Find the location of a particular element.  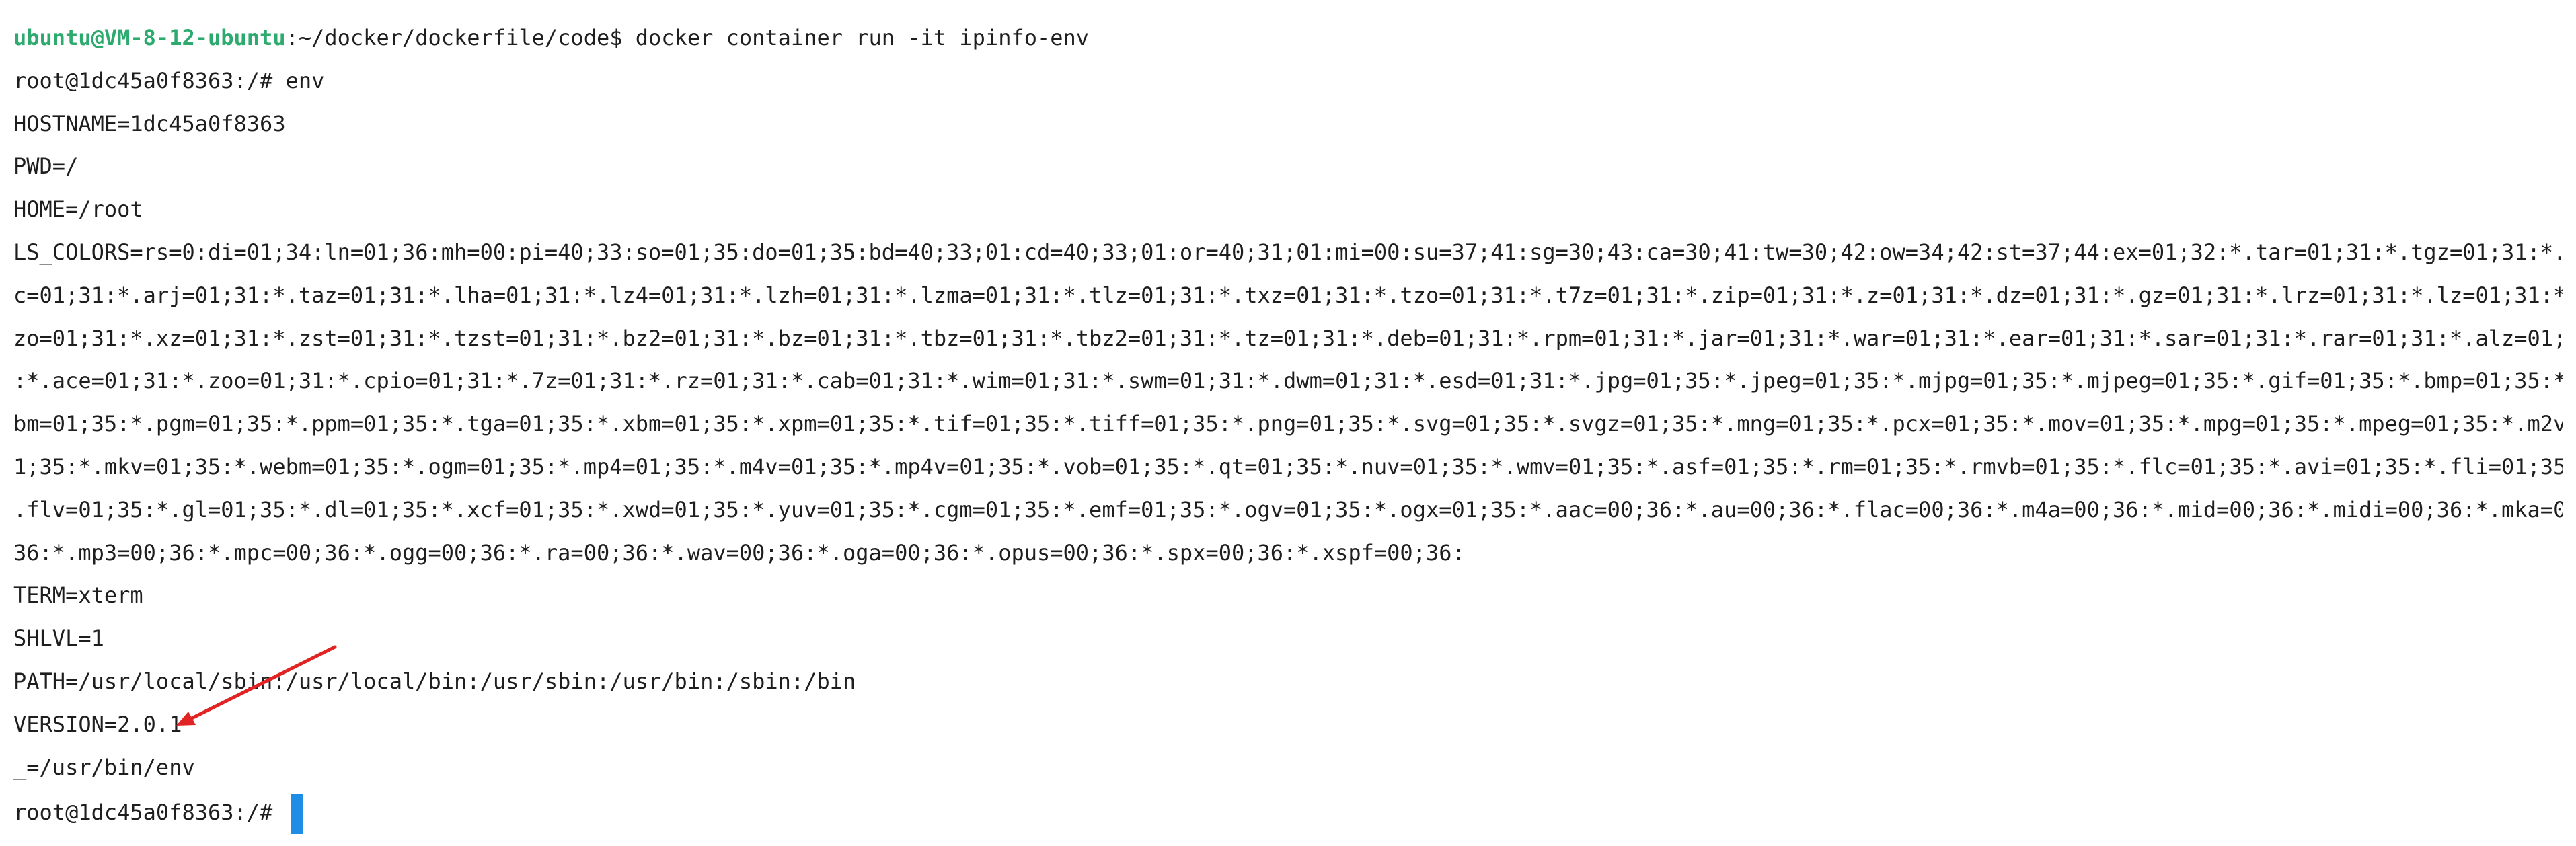

final-prompt: root@1dc45a0f8363:/# is located at coordinates (149, 813).